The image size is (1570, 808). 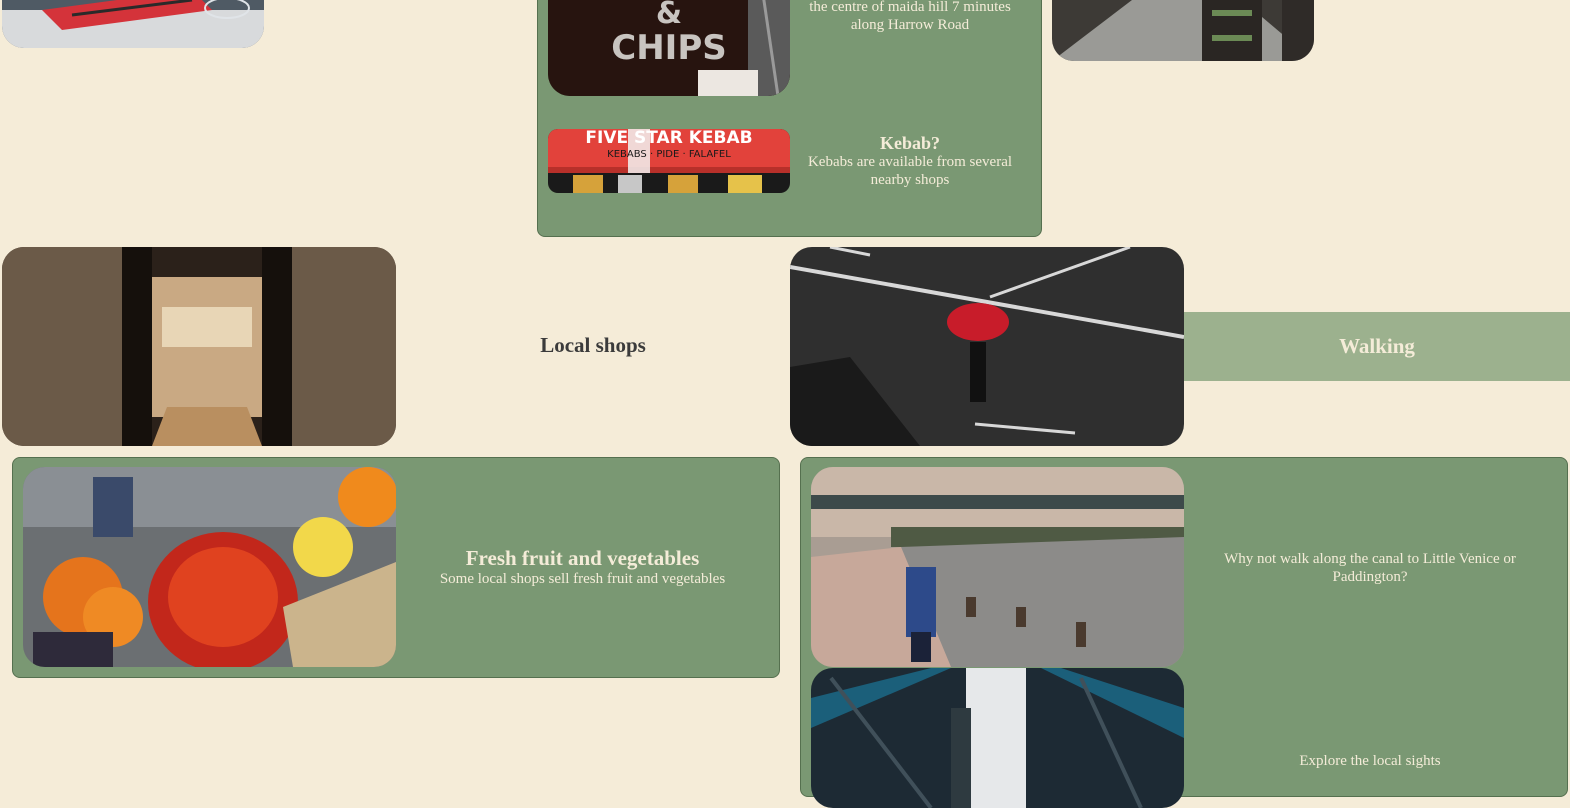 I want to click on sign-chips: CHIPS, so click(x=669, y=48).